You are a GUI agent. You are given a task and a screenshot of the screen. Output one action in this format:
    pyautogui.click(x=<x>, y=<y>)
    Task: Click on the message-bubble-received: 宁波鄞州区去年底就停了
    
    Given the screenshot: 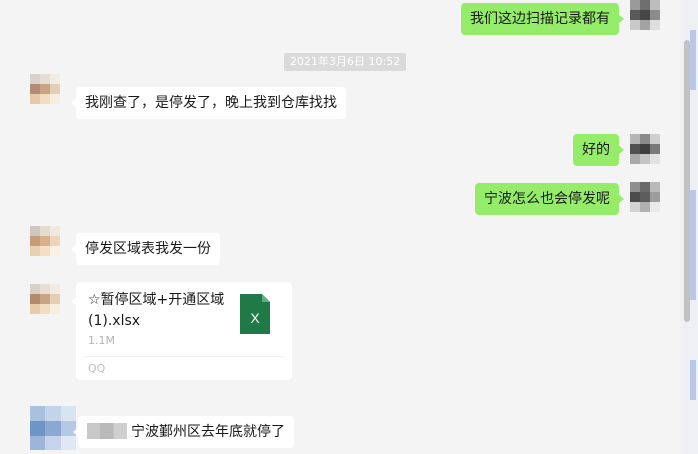 What is the action you would take?
    pyautogui.click(x=183, y=432)
    